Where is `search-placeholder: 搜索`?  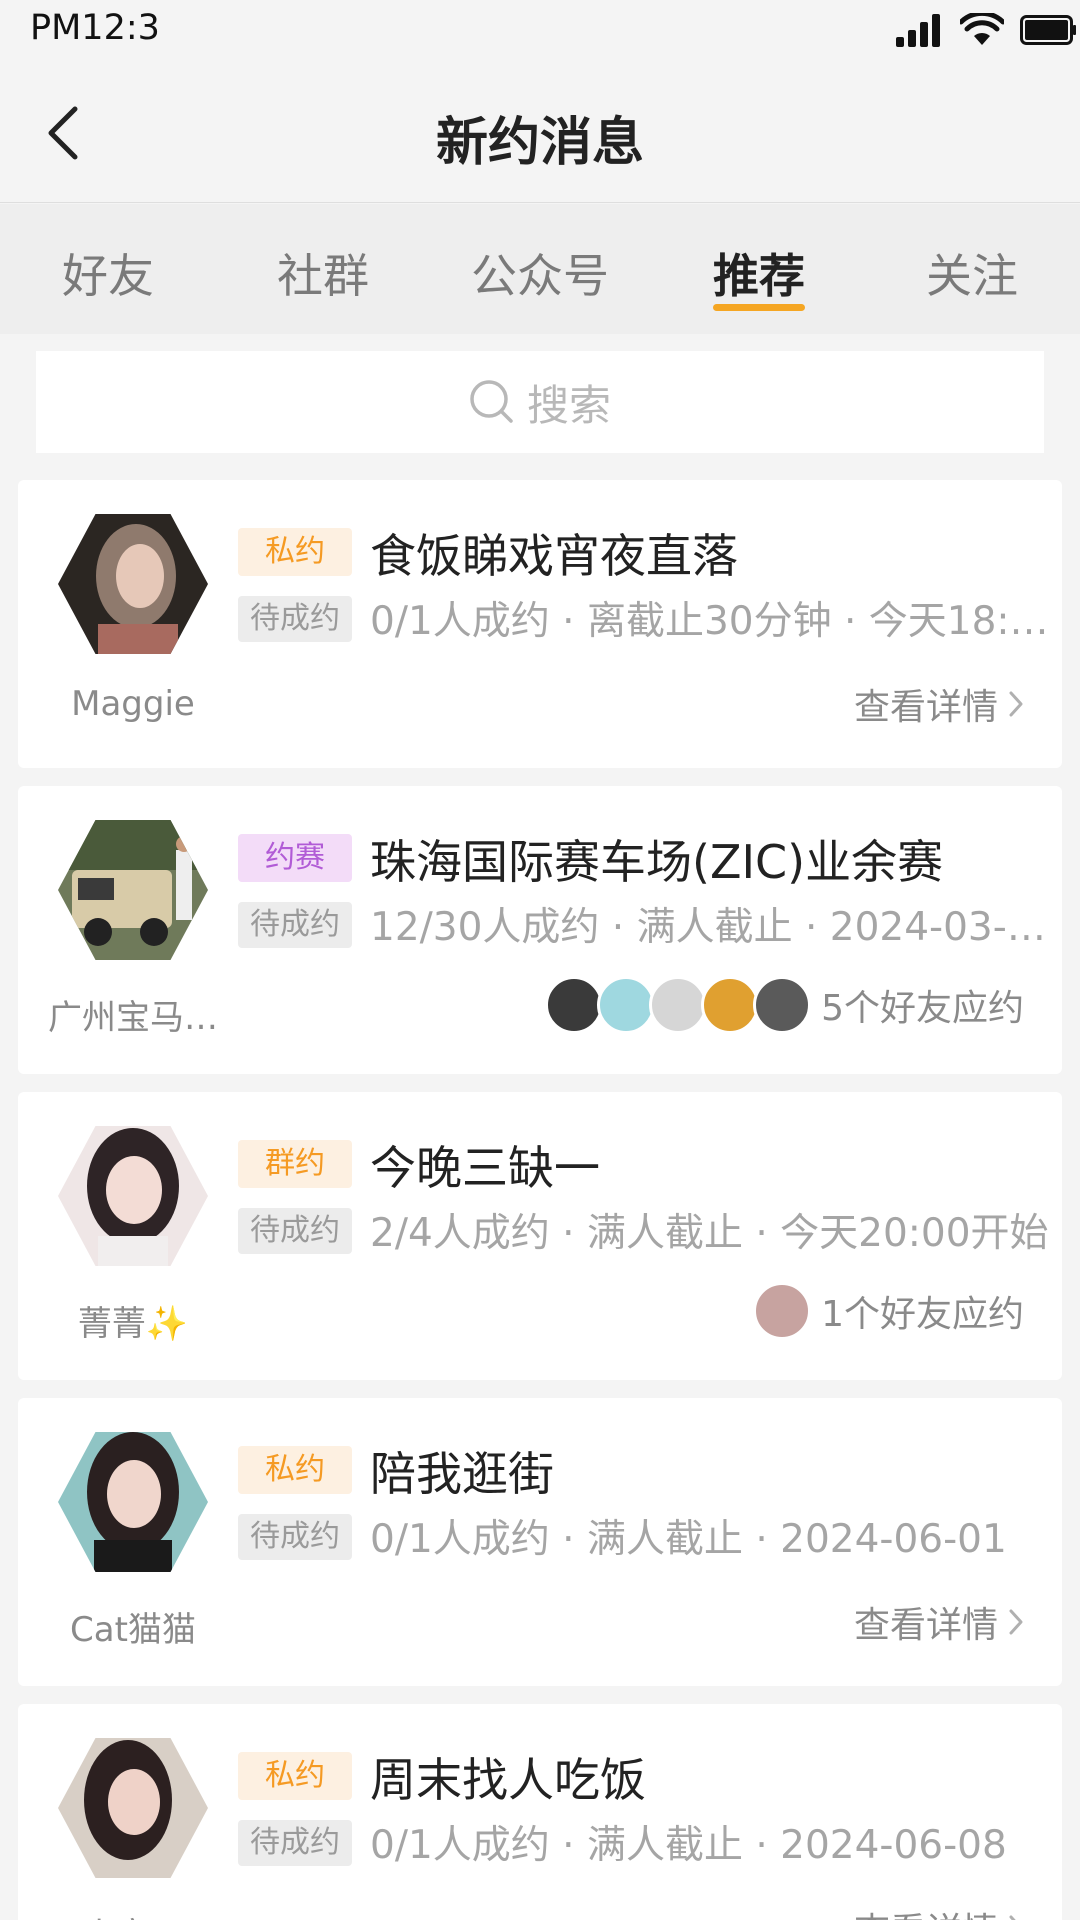 search-placeholder: 搜索 is located at coordinates (568, 405).